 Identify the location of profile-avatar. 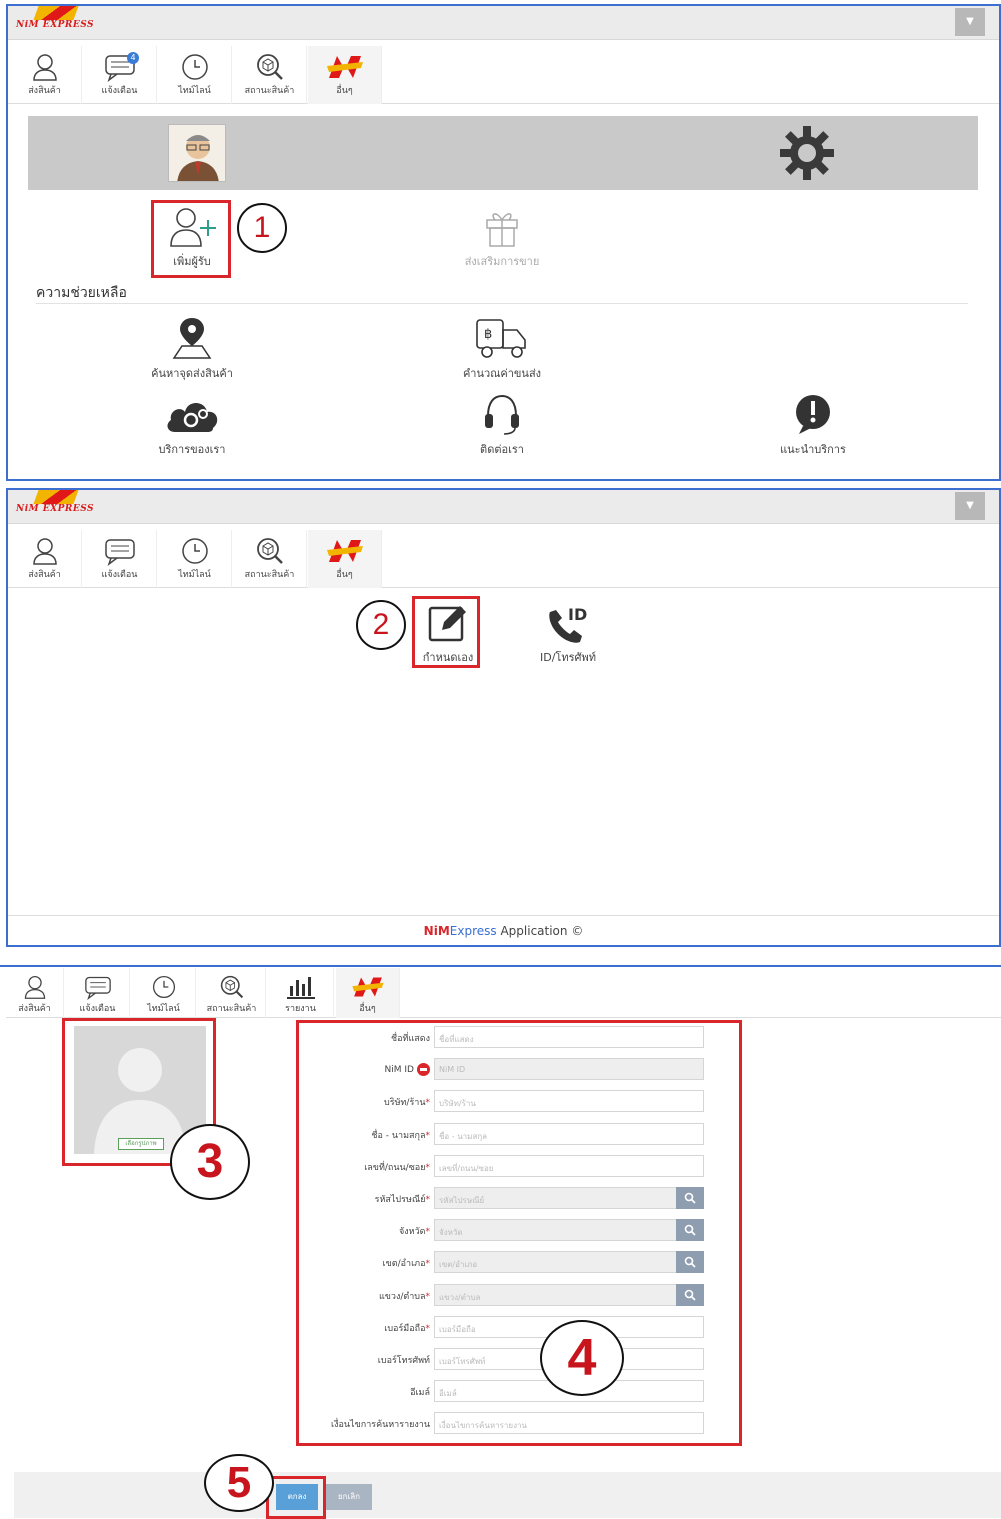
(197, 153).